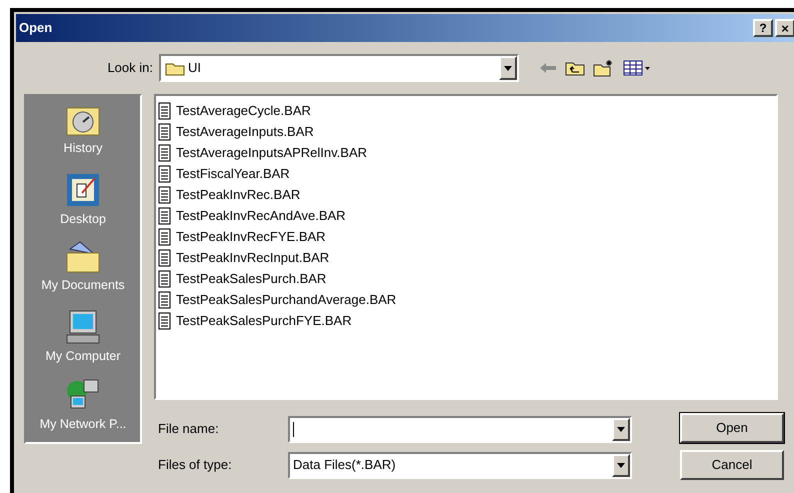  I want to click on look-in-value: UI, so click(195, 68).